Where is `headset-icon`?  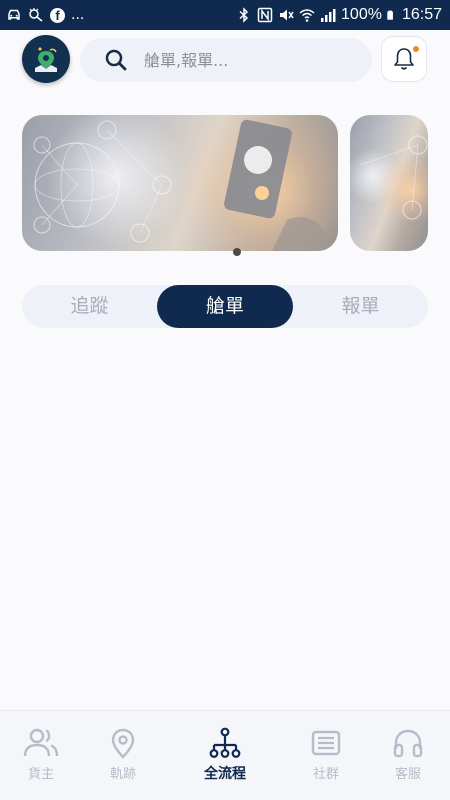
headset-icon is located at coordinates (408, 743).